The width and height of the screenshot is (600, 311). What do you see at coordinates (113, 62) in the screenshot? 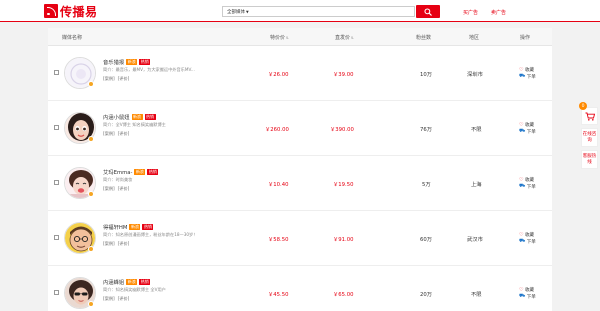
I see `media-name: 音乐猎报` at bounding box center [113, 62].